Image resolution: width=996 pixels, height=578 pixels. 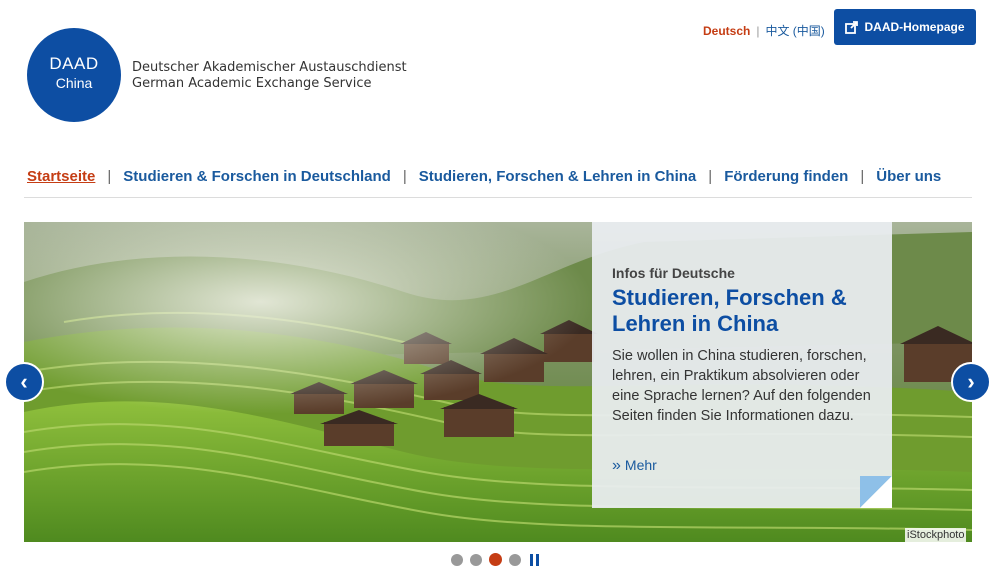 I want to click on nav-foerderung: Förderung finden, so click(x=786, y=176).